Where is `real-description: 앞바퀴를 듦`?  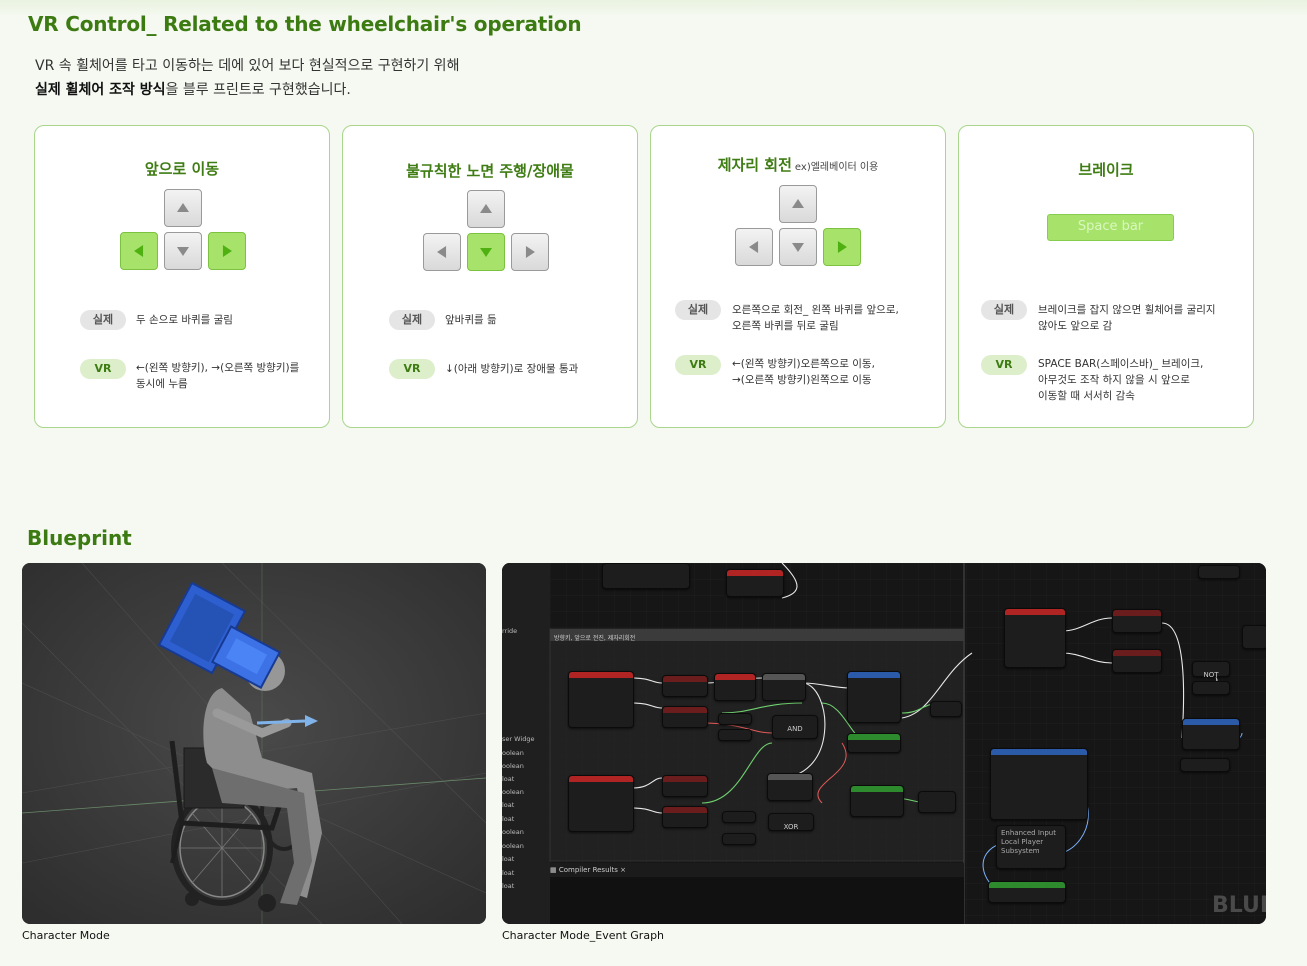 real-description: 앞바퀴를 듦 is located at coordinates (471, 320).